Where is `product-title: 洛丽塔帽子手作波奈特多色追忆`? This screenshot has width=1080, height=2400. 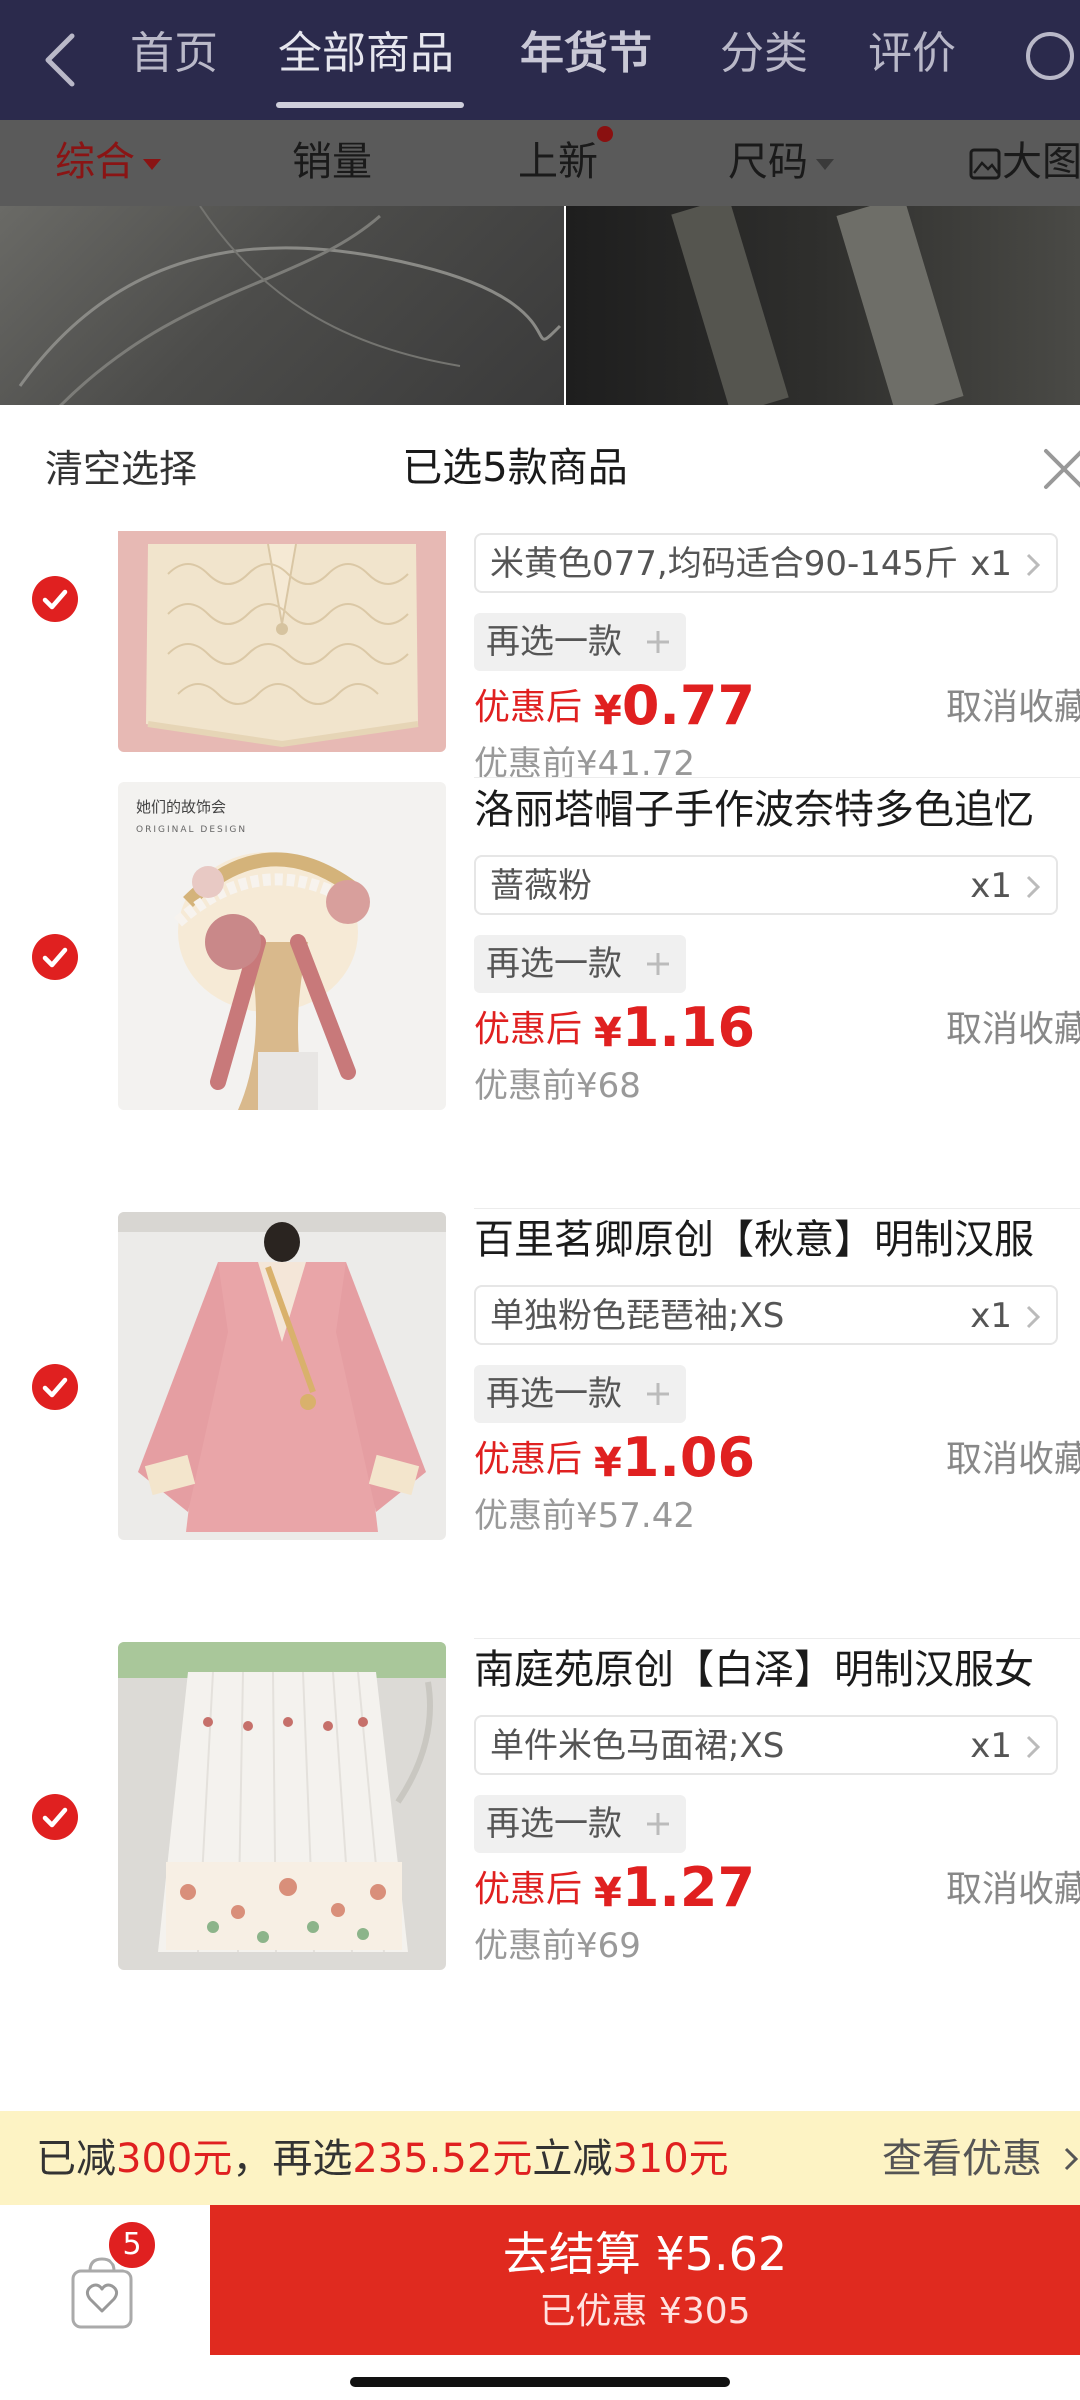 product-title: 洛丽塔帽子手作波奈特多色追忆 is located at coordinates (754, 810).